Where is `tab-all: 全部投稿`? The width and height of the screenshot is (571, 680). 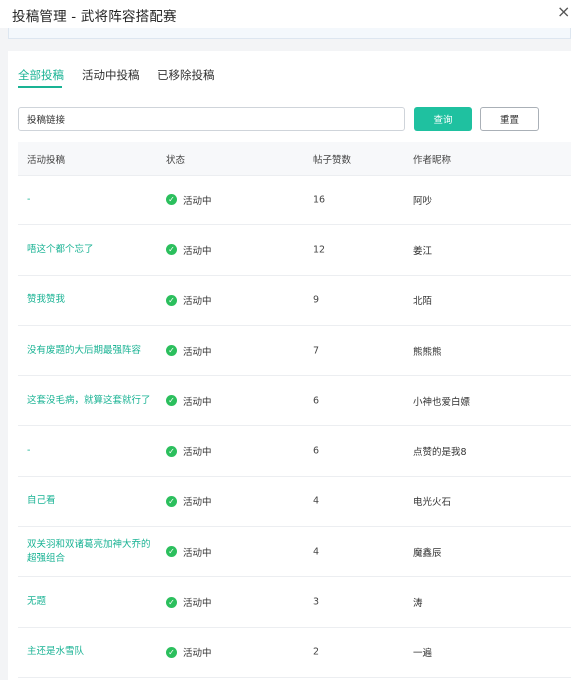 tab-all: 全部投稿 is located at coordinates (41, 75).